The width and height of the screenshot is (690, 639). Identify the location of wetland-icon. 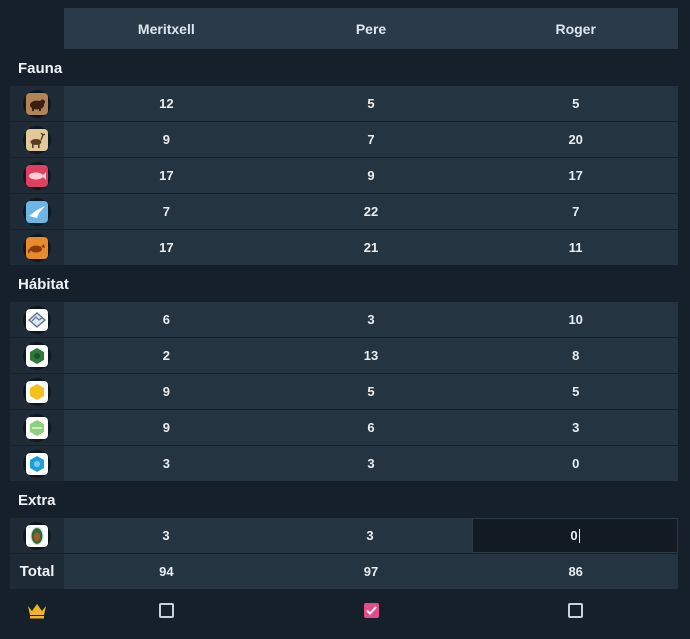
(37, 427).